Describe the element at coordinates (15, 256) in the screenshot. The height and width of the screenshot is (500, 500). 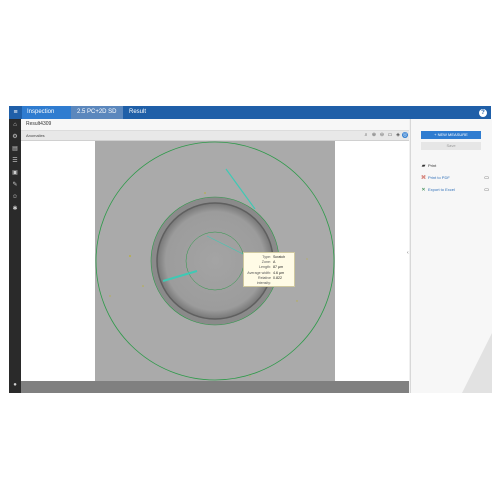
I see `sidebar: ⌂ ⚙ ▤ ☰ ▣ ✎ ☺ ✱ ●` at that location.